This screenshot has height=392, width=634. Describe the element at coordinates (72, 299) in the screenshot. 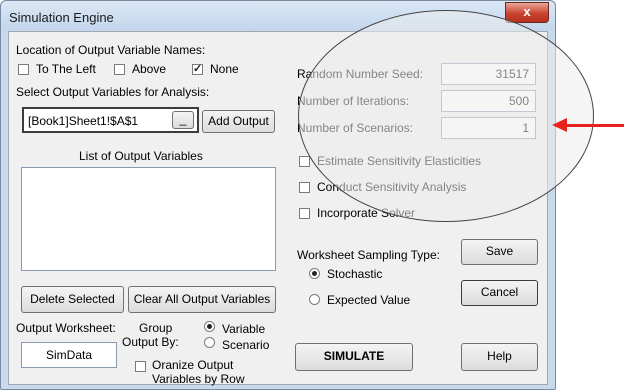

I see `delete-selected-button: Delete Selected` at that location.